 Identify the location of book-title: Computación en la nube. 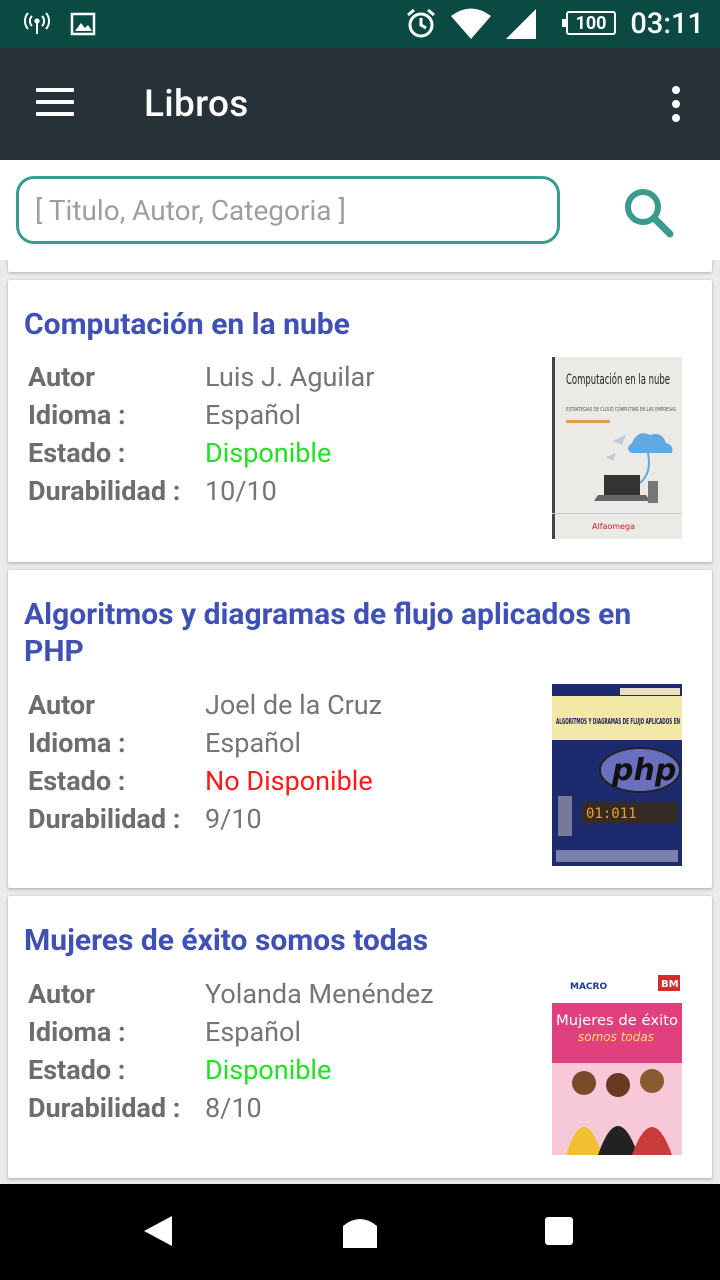
(187, 324).